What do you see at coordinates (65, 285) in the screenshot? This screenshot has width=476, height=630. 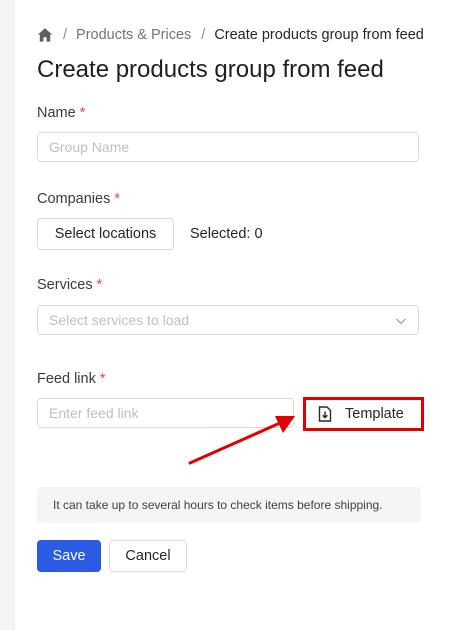 I see `services-label-text: Services` at bounding box center [65, 285].